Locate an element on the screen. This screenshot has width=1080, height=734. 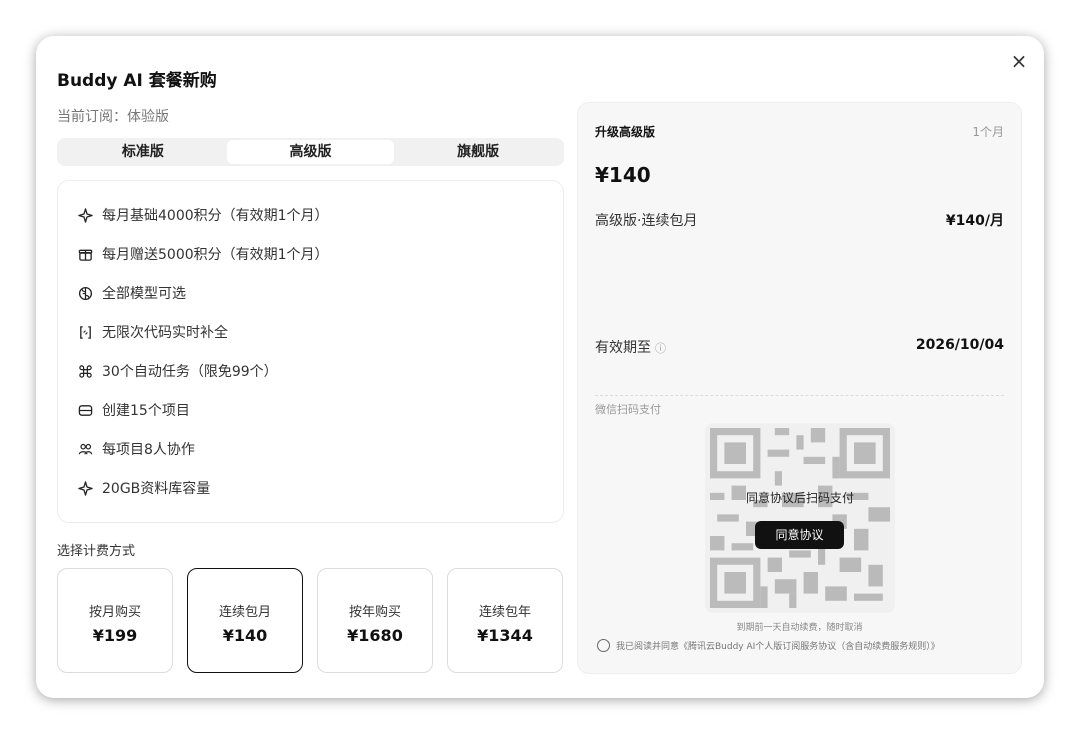
summary-line-price: ¥140/月 is located at coordinates (974, 221).